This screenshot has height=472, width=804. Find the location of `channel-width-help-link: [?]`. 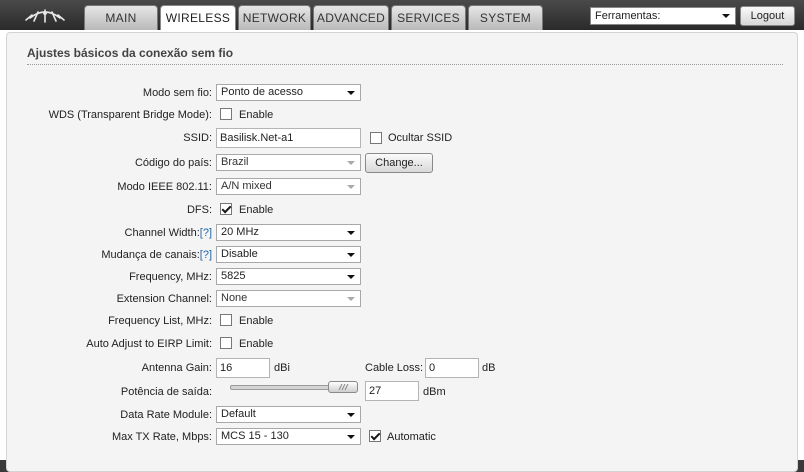

channel-width-help-link: [?] is located at coordinates (206, 233).